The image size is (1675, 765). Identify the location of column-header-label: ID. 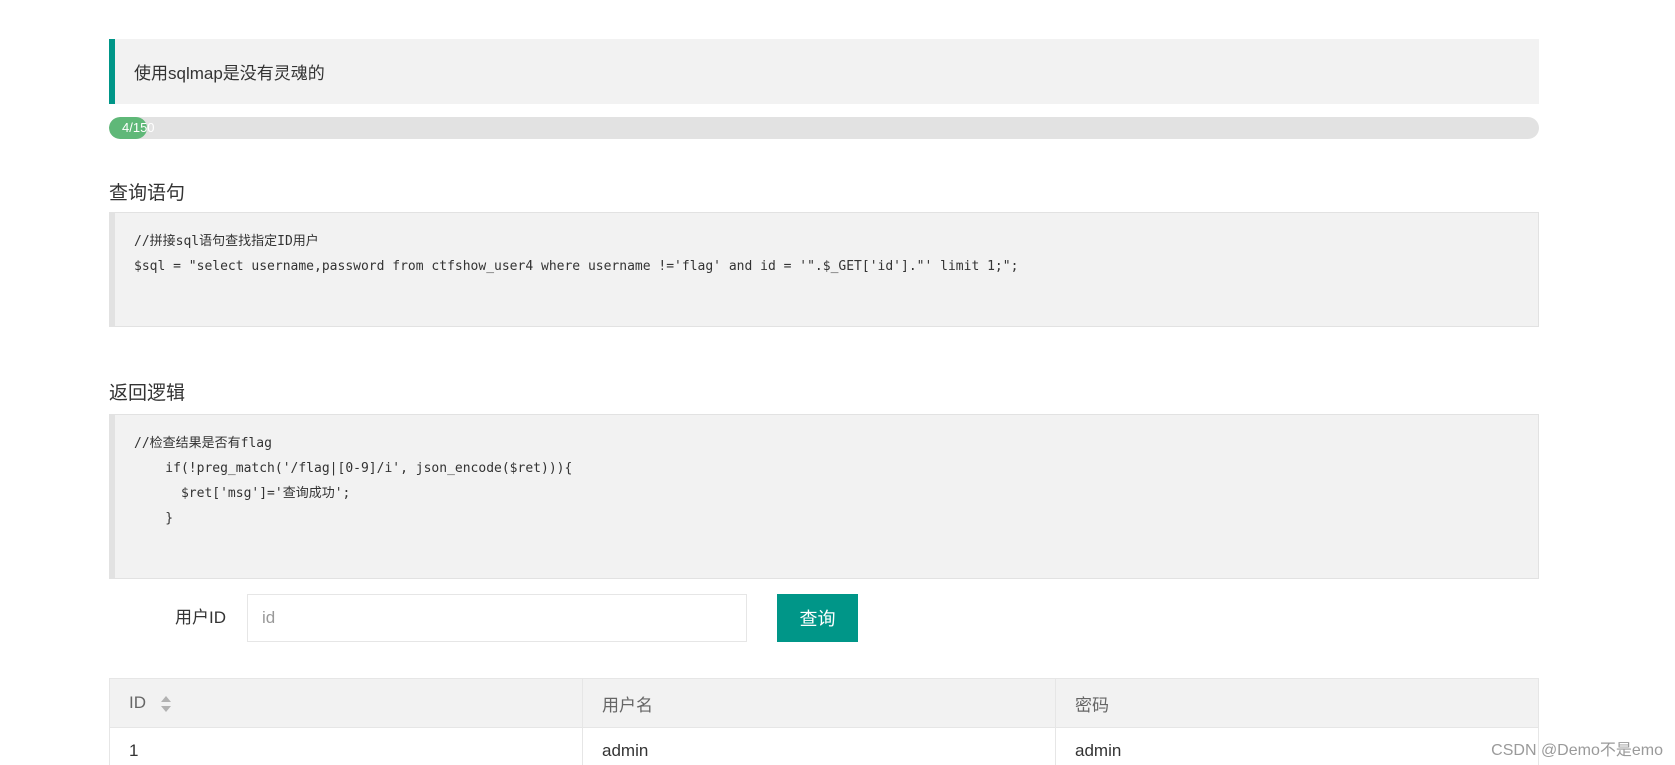
(137, 702).